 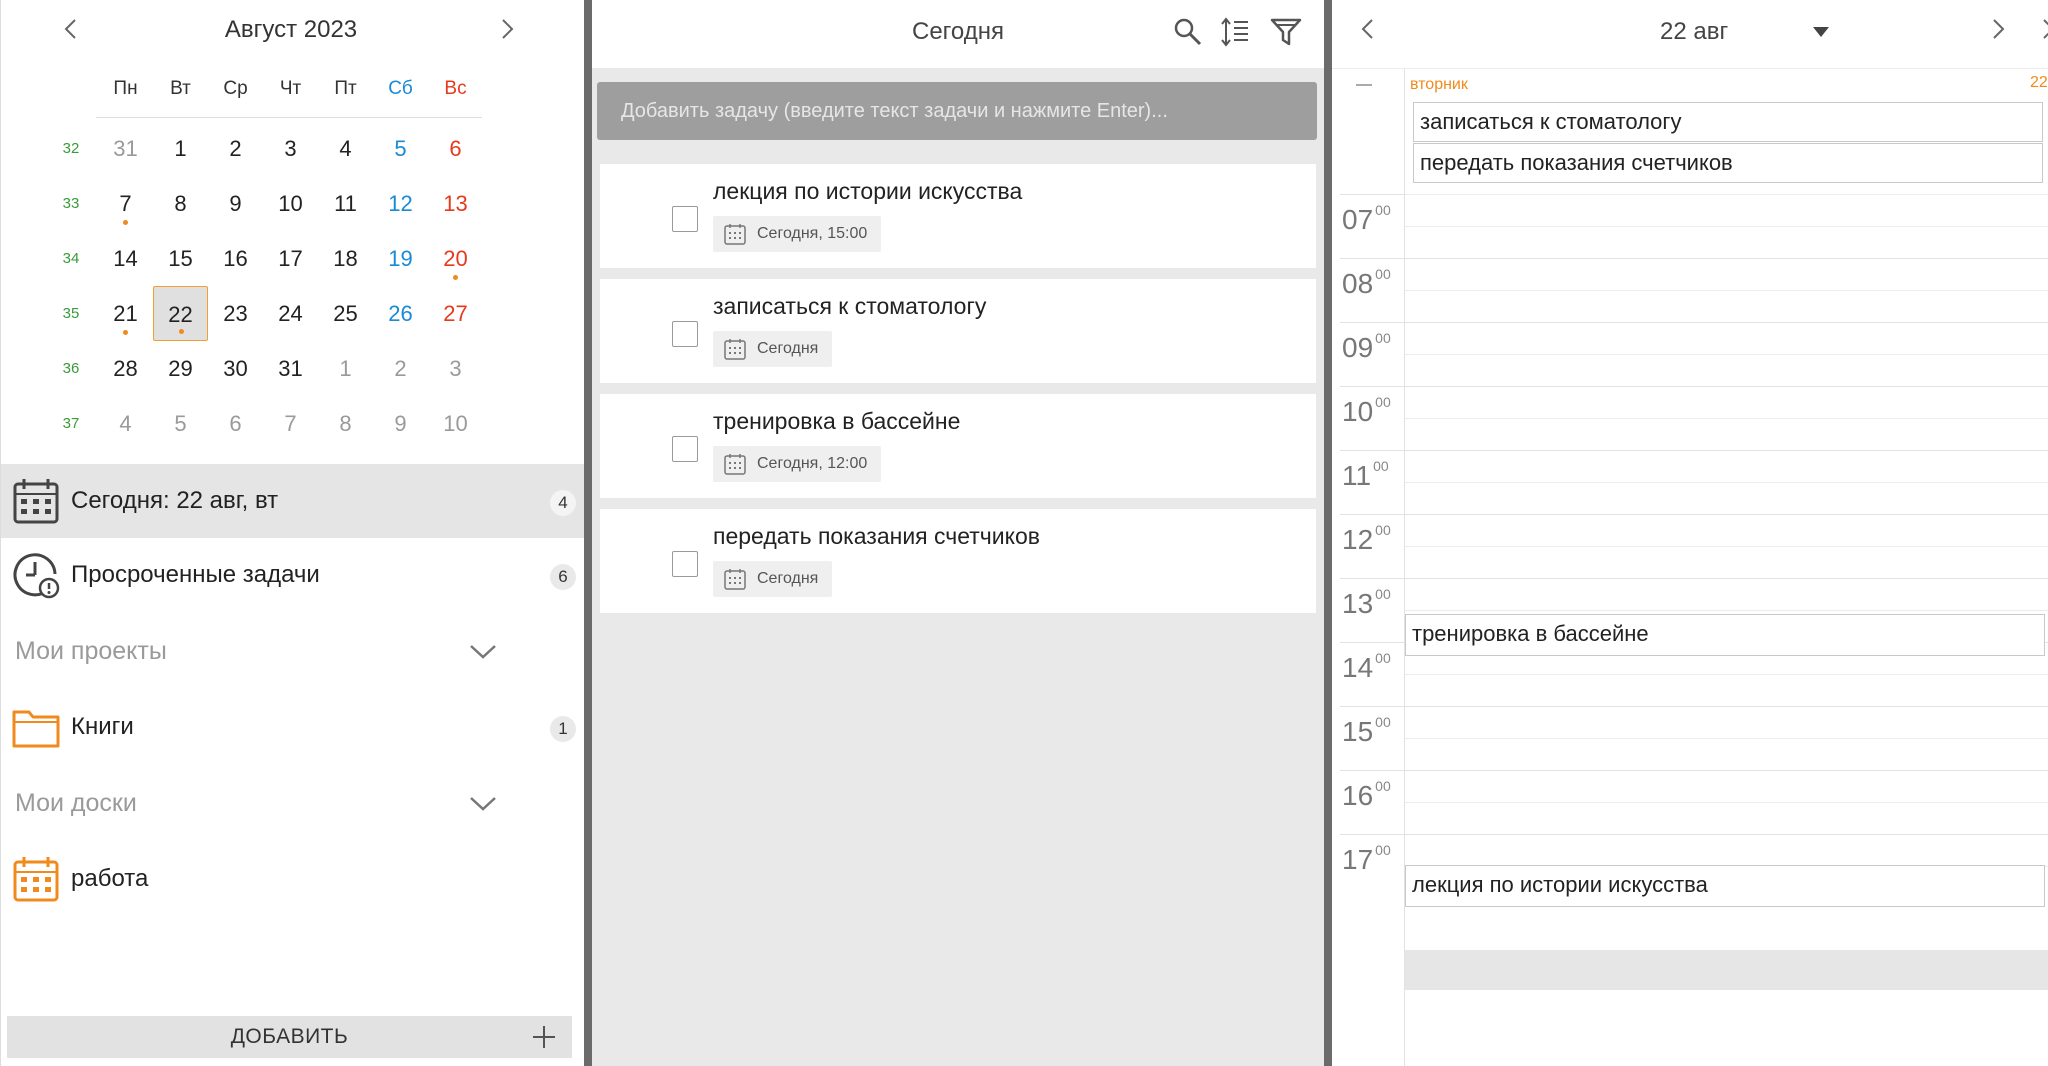 I want to click on board-item-work: работа, so click(x=293, y=879).